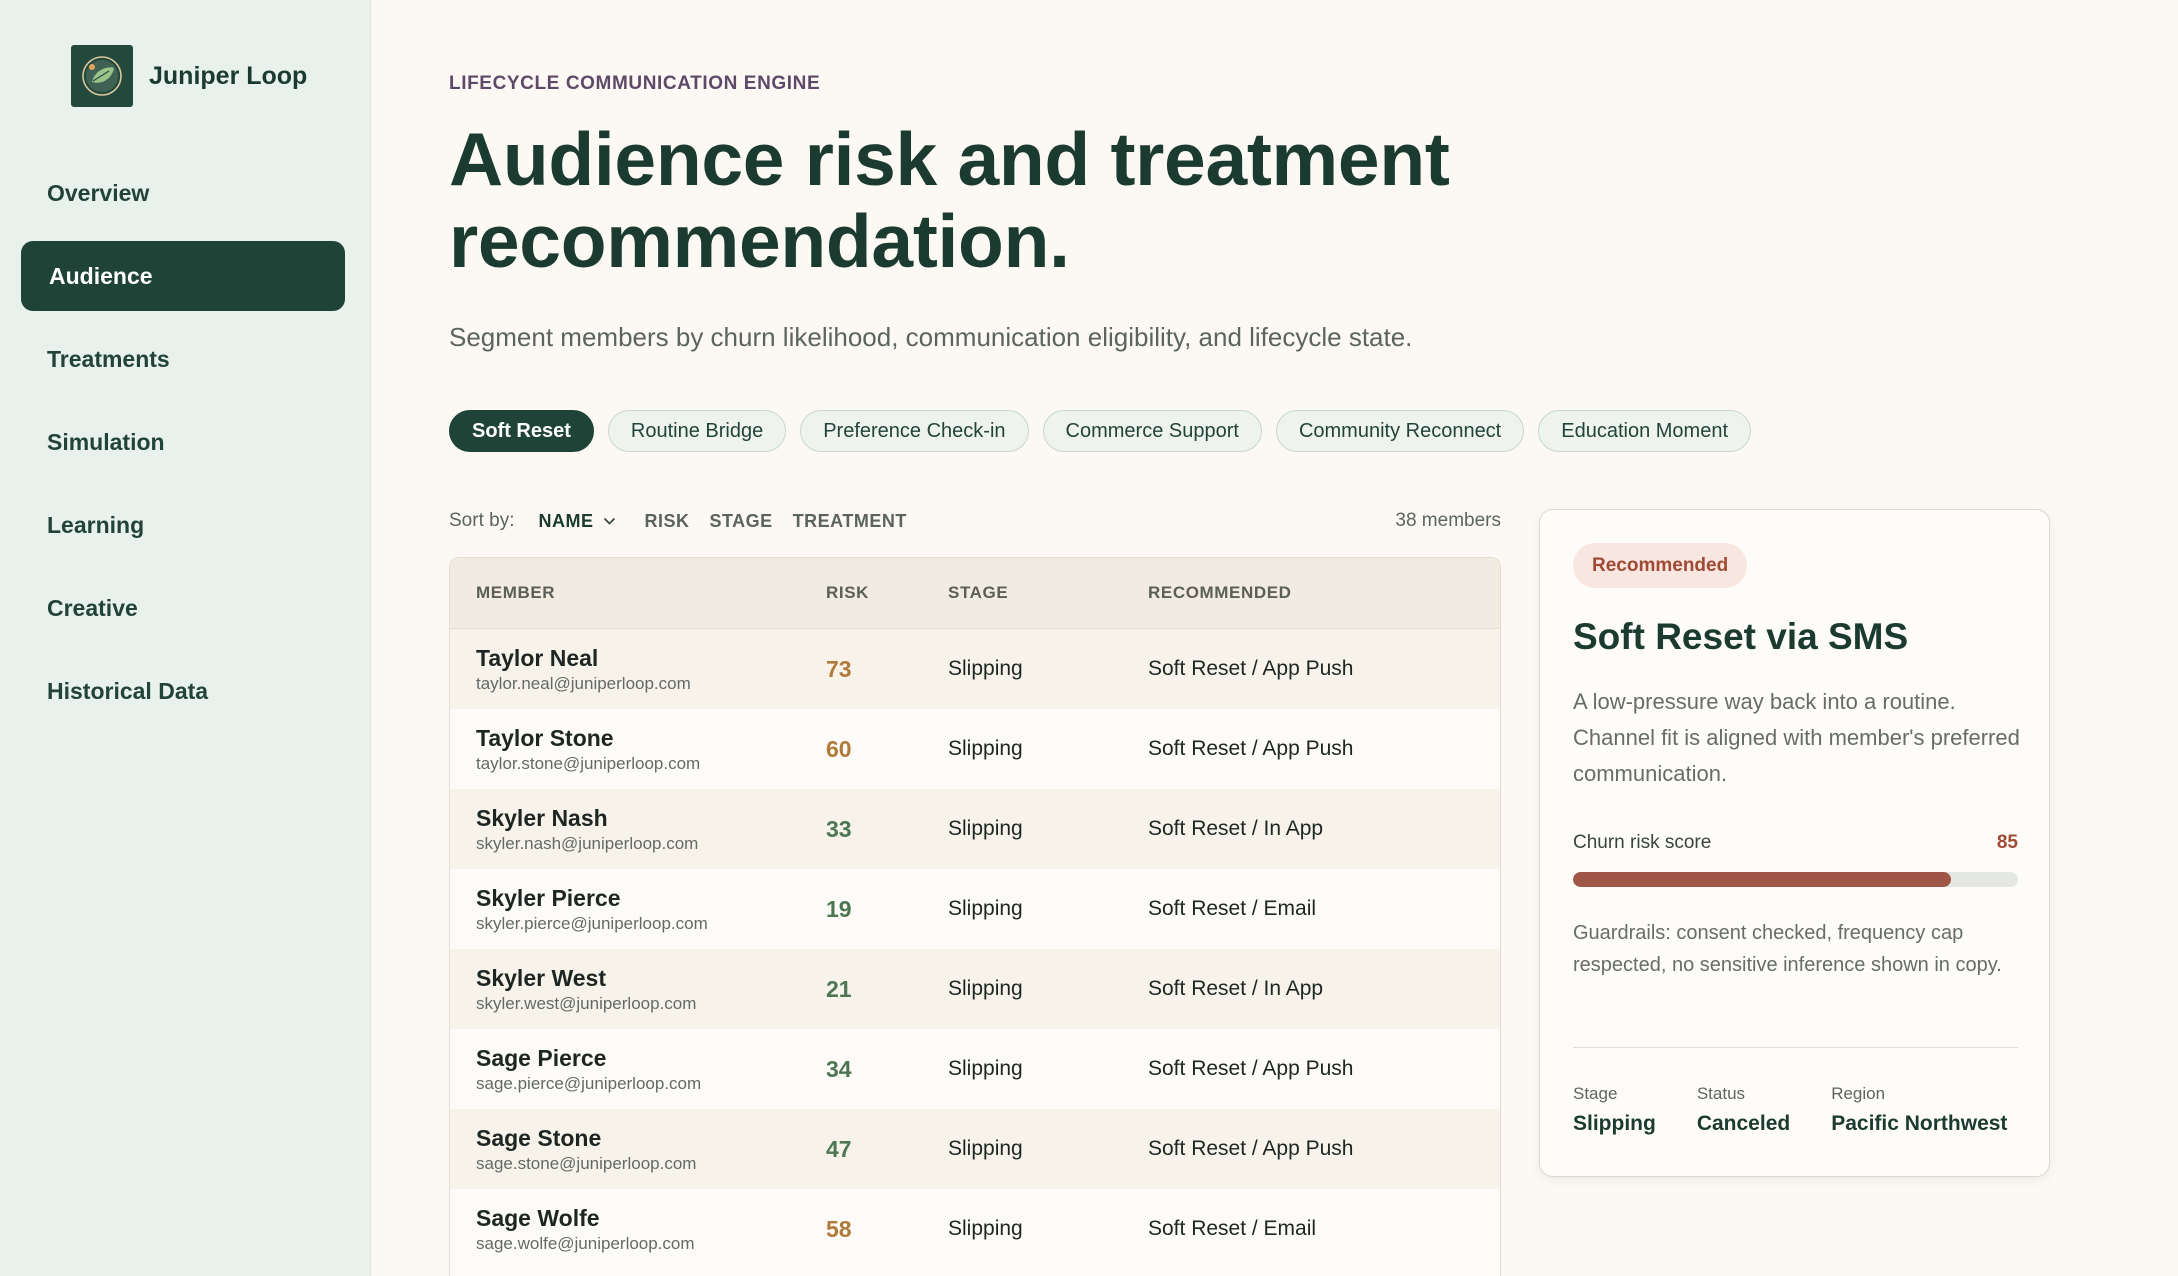 The height and width of the screenshot is (1276, 2178). I want to click on meta-status-label: Status, so click(1721, 1093).